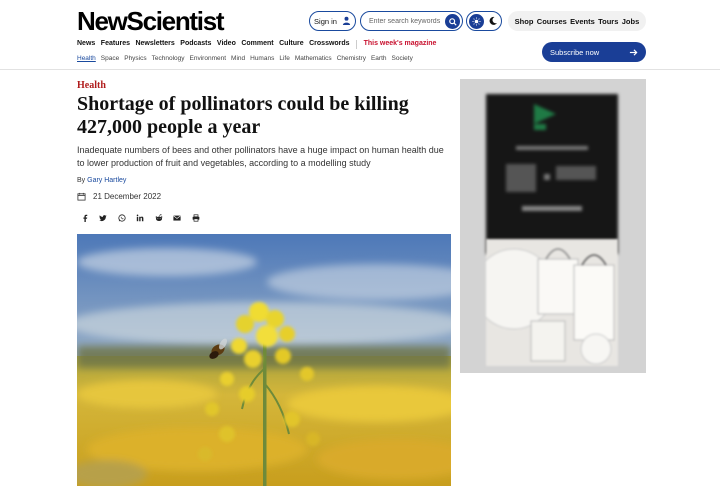 The image size is (720, 486). What do you see at coordinates (476, 21) in the screenshot?
I see `sun-icon` at bounding box center [476, 21].